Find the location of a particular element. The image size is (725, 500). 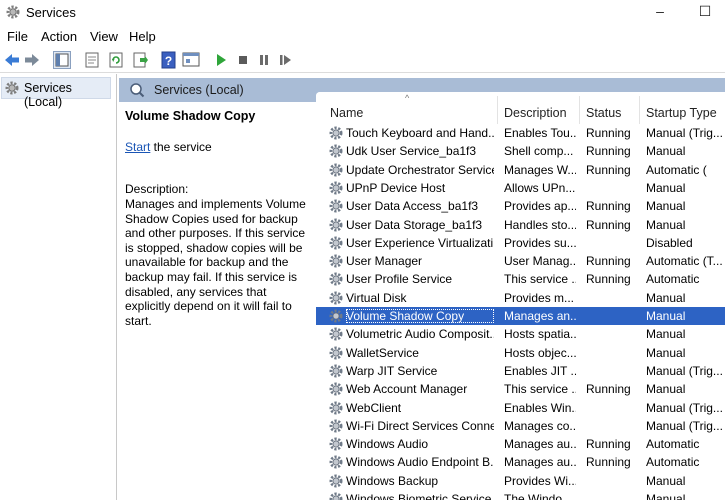

table-row: Virtual Disk Provides m... Manual is located at coordinates (520, 298).